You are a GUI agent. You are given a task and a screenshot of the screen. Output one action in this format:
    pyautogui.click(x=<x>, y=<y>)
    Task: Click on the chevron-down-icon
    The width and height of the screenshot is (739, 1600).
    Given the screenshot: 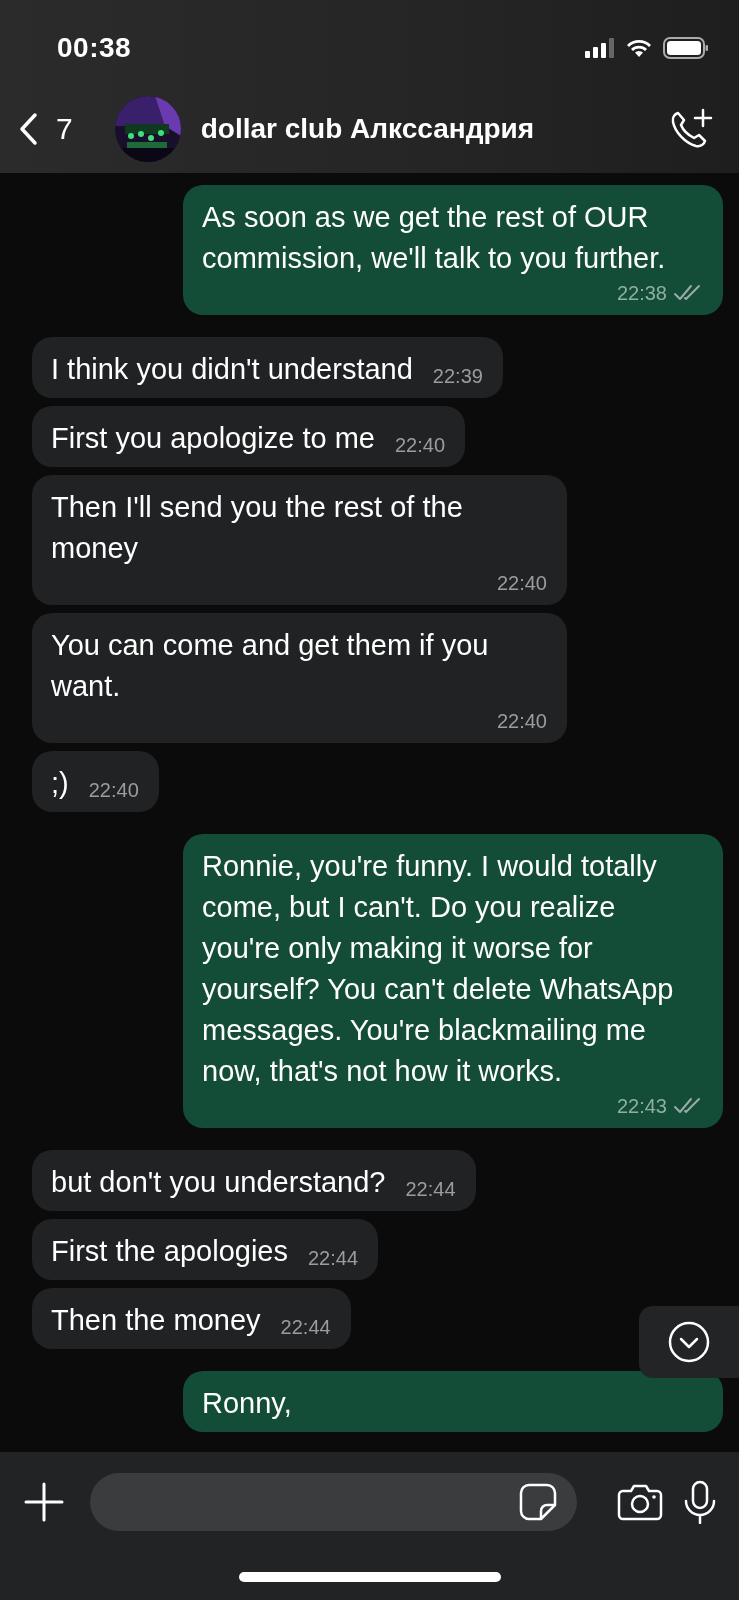 What is the action you would take?
    pyautogui.click(x=689, y=1342)
    